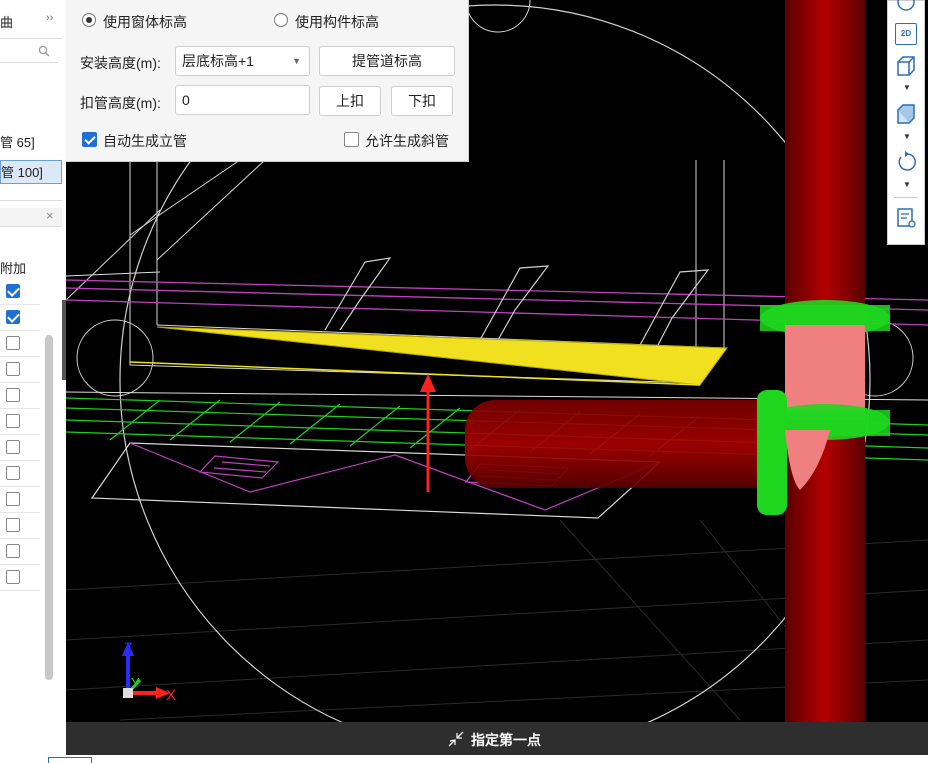 The height and width of the screenshot is (763, 928). Describe the element at coordinates (49, 18) in the screenshot. I see `expand-icon: ››` at that location.